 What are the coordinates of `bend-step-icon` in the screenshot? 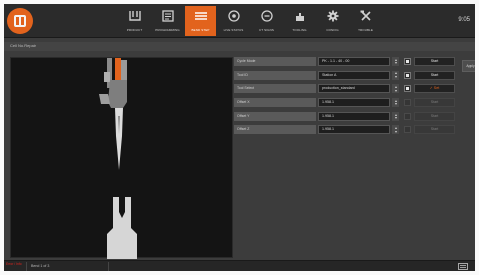 It's located at (200, 16).